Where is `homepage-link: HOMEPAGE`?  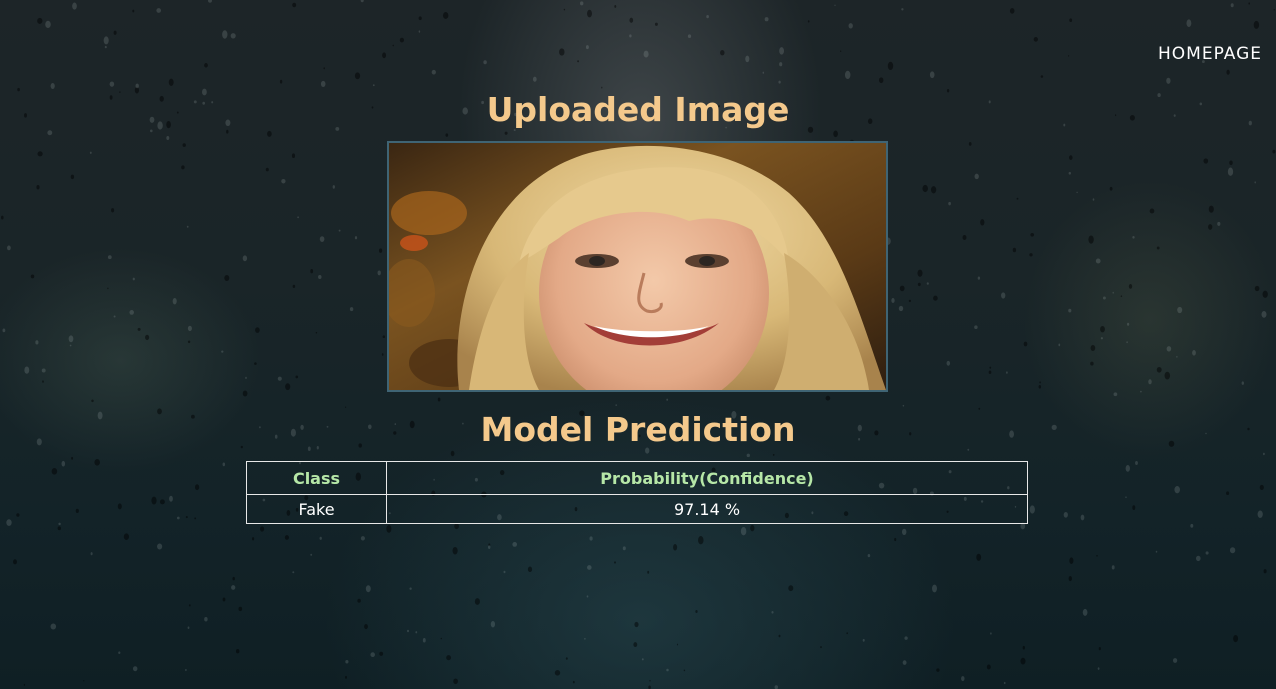 homepage-link: HOMEPAGE is located at coordinates (1210, 54).